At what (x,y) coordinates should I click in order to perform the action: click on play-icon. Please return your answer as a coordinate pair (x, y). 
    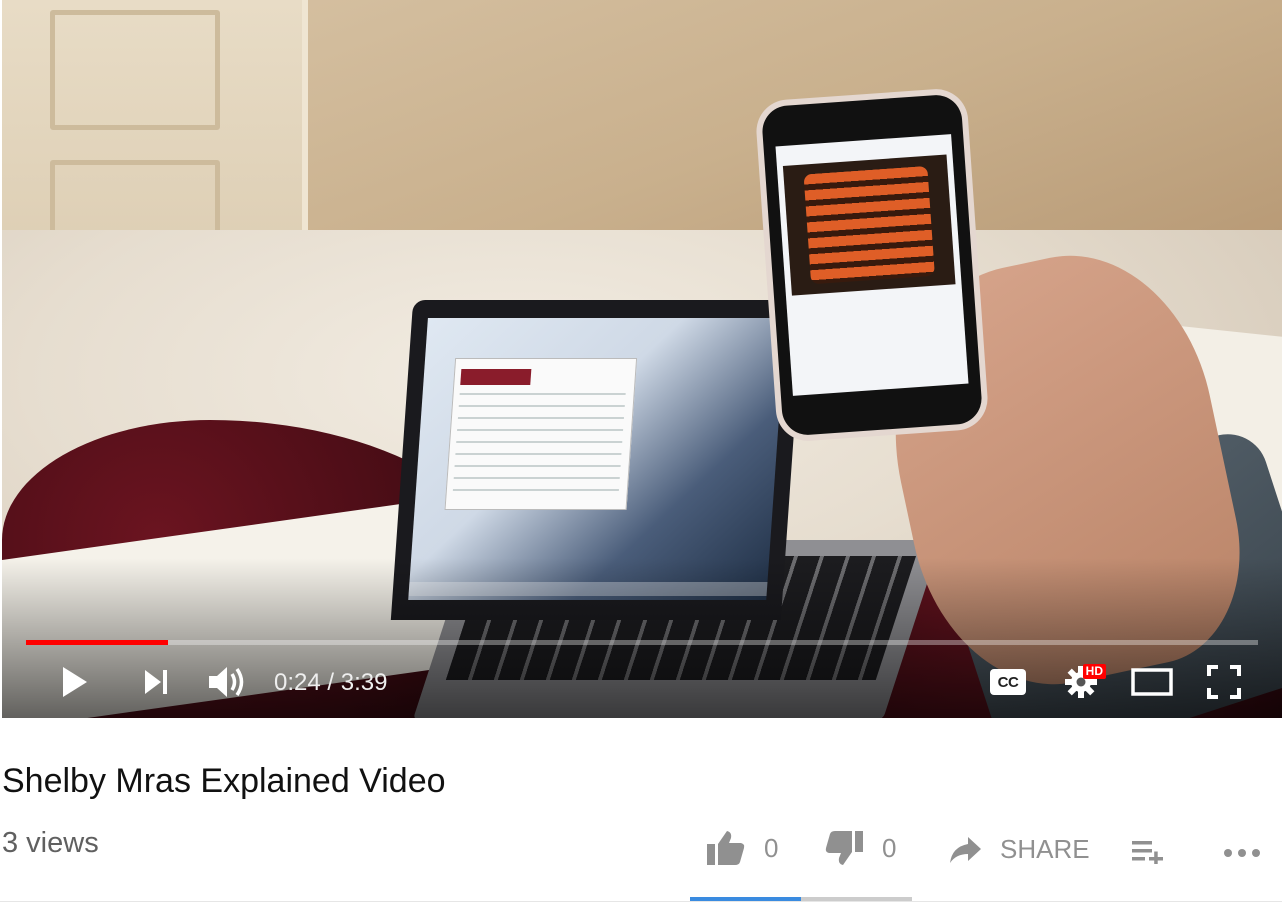
    Looking at the image, I should click on (75, 682).